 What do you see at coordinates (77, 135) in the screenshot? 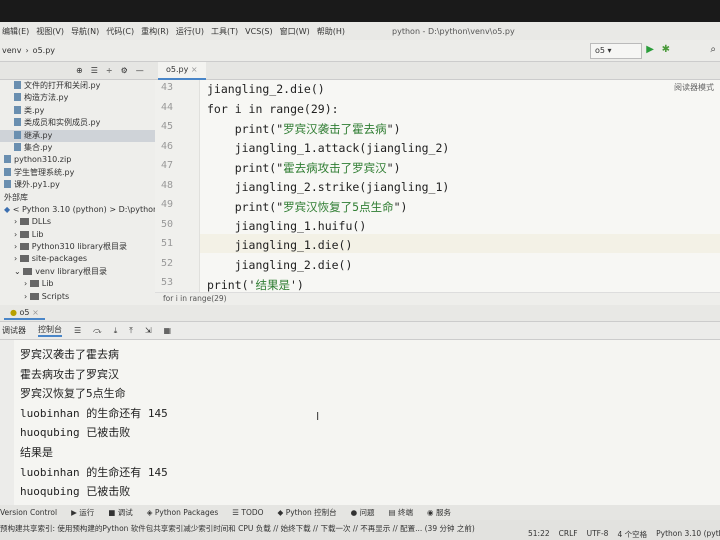
I see `tree-item: 继承.py` at bounding box center [77, 135].